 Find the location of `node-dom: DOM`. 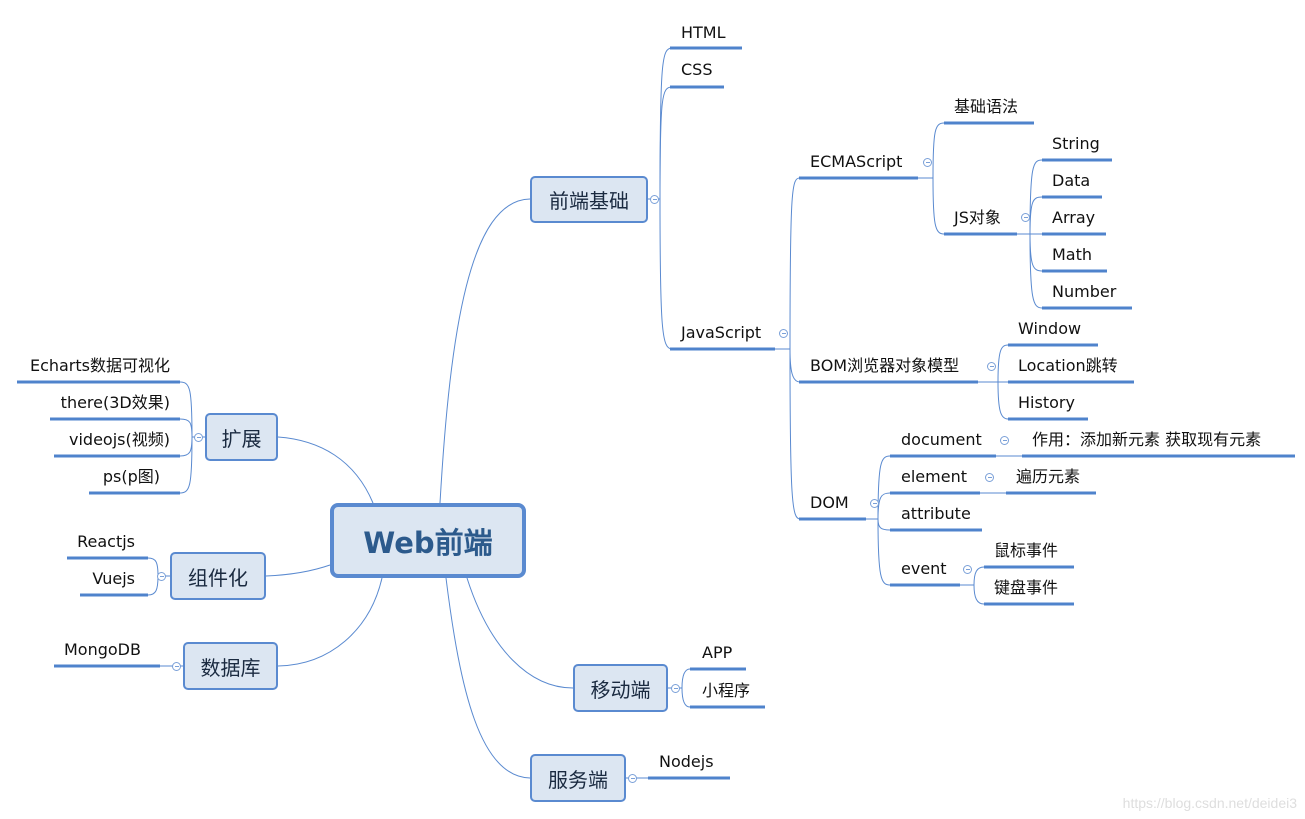

node-dom: DOM is located at coordinates (829, 503).